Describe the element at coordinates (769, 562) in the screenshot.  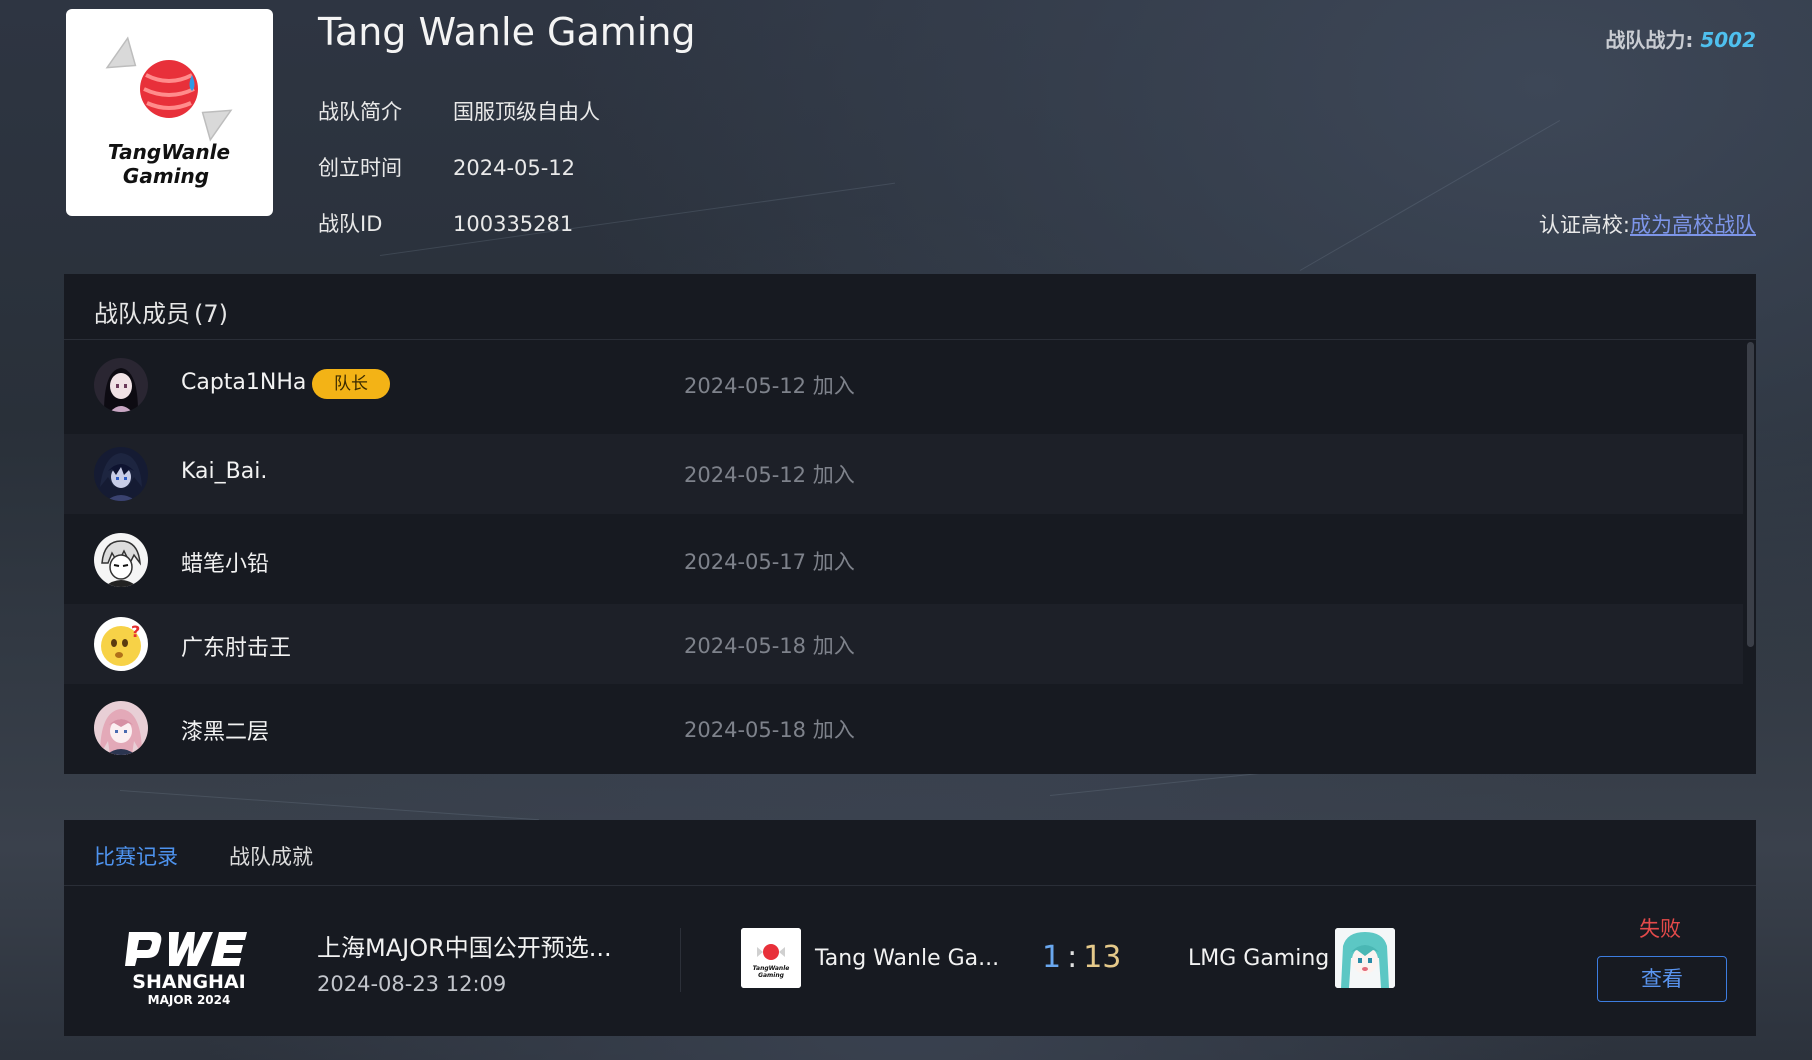
I see `member-join-date: 2024-05-17 加入` at that location.